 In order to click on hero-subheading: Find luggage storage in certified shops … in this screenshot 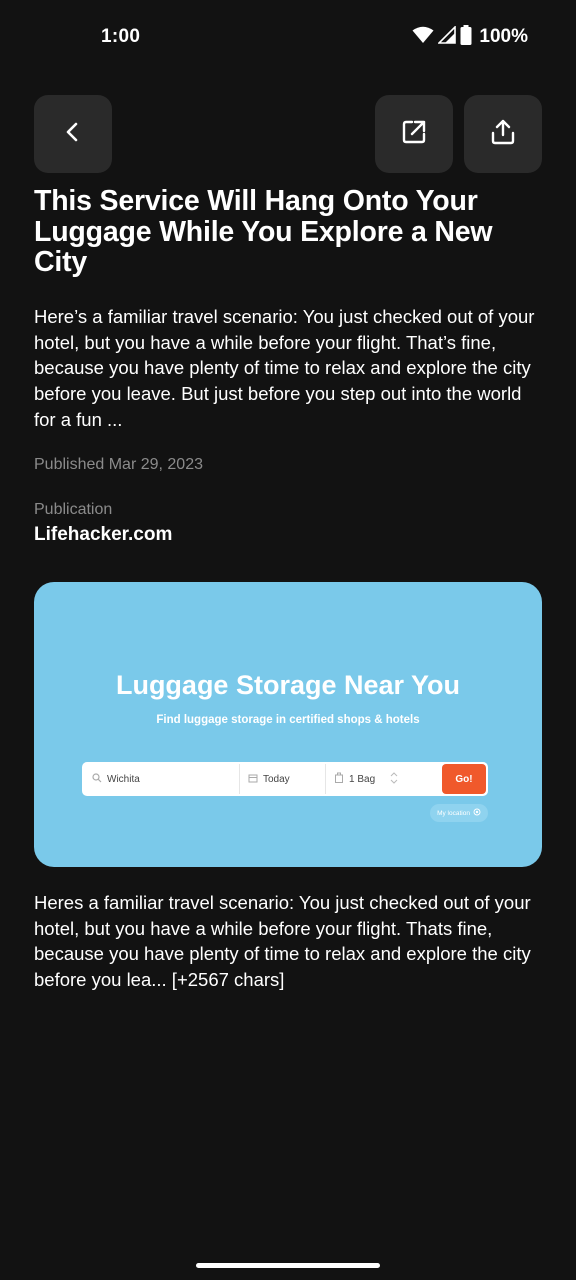, I will do `click(288, 720)`.